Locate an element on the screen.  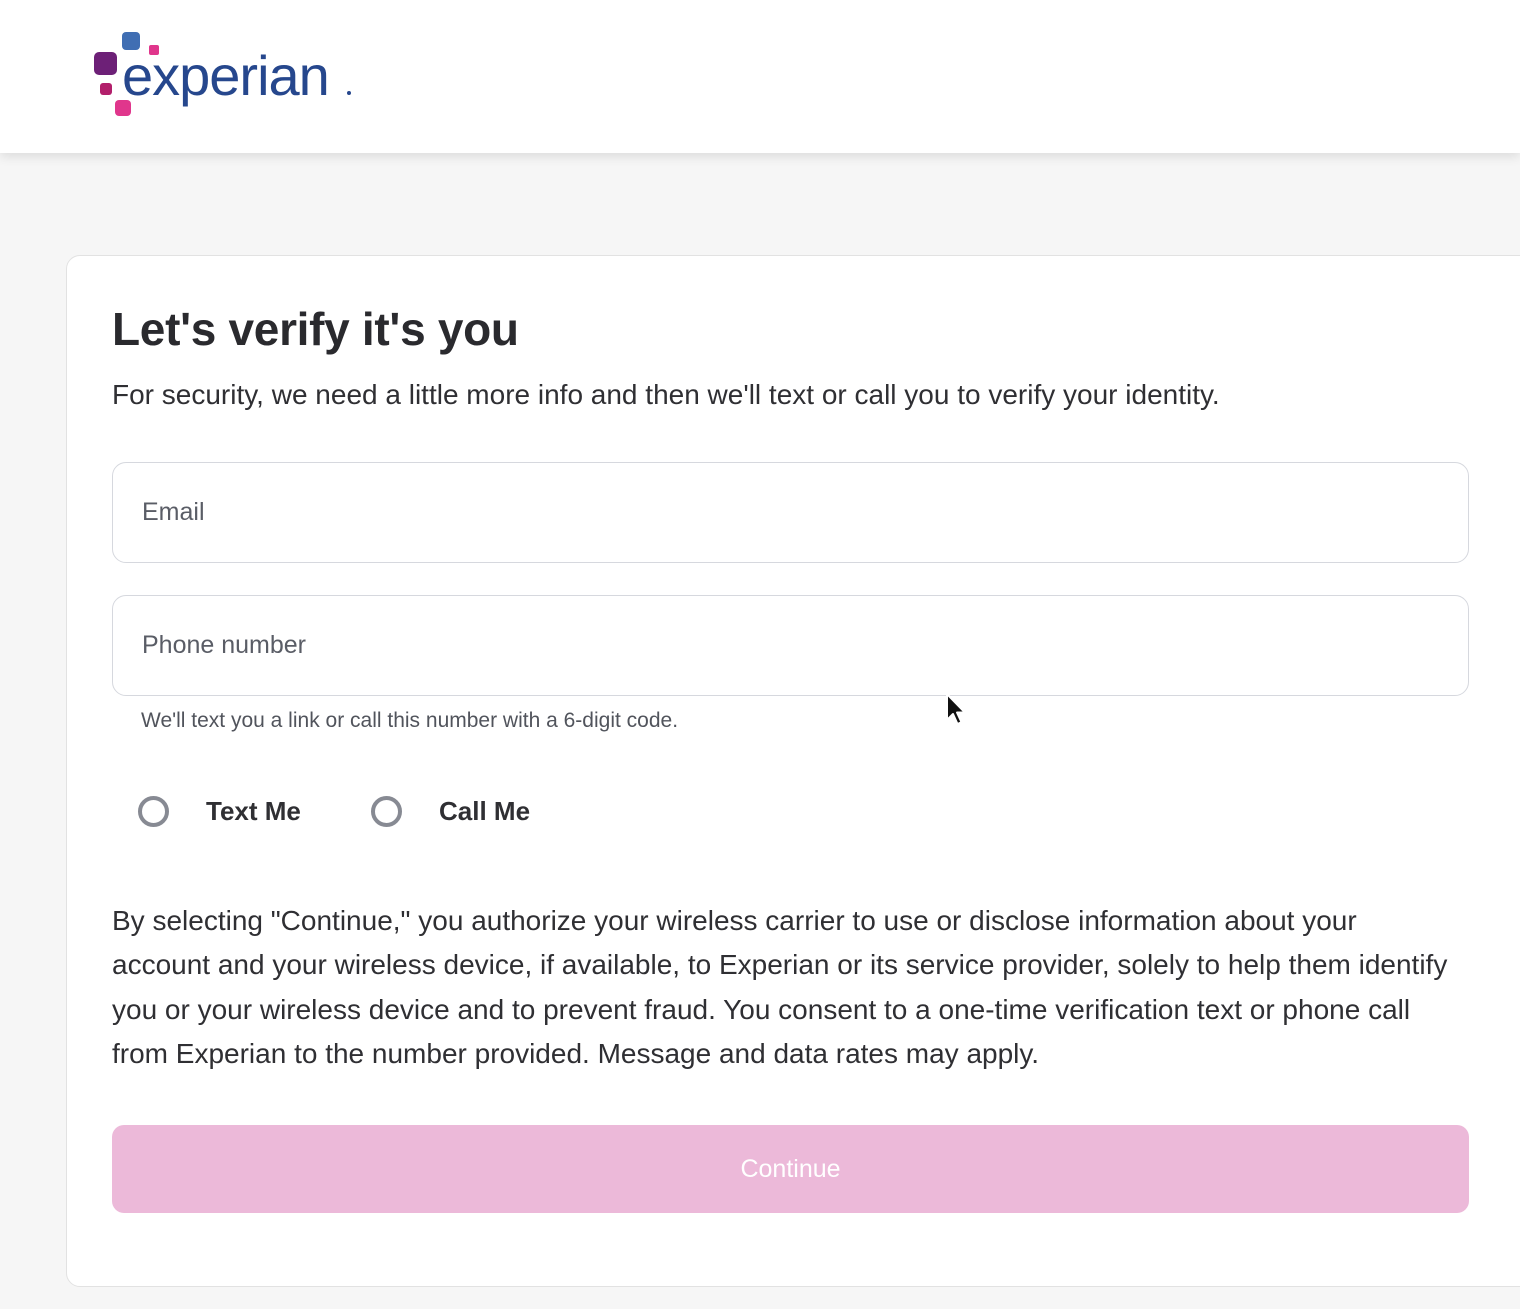
experian-logo: experian is located at coordinates (227, 76).